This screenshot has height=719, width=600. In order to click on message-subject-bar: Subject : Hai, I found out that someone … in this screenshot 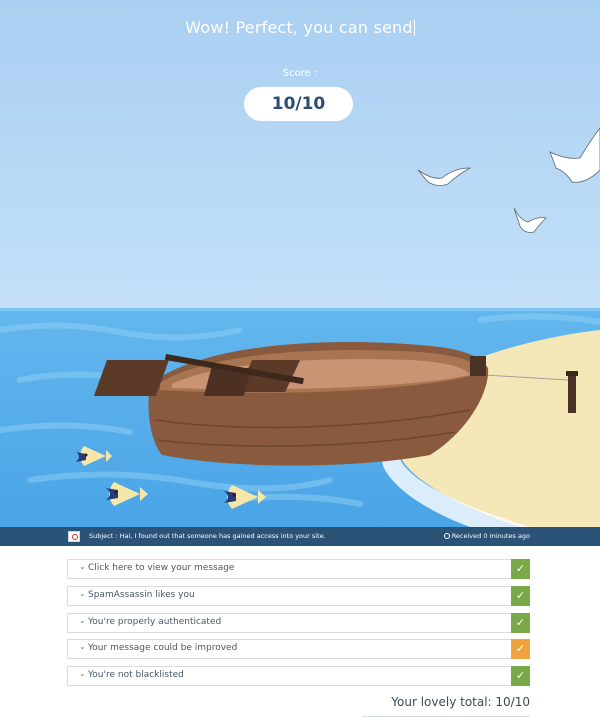, I will do `click(300, 536)`.